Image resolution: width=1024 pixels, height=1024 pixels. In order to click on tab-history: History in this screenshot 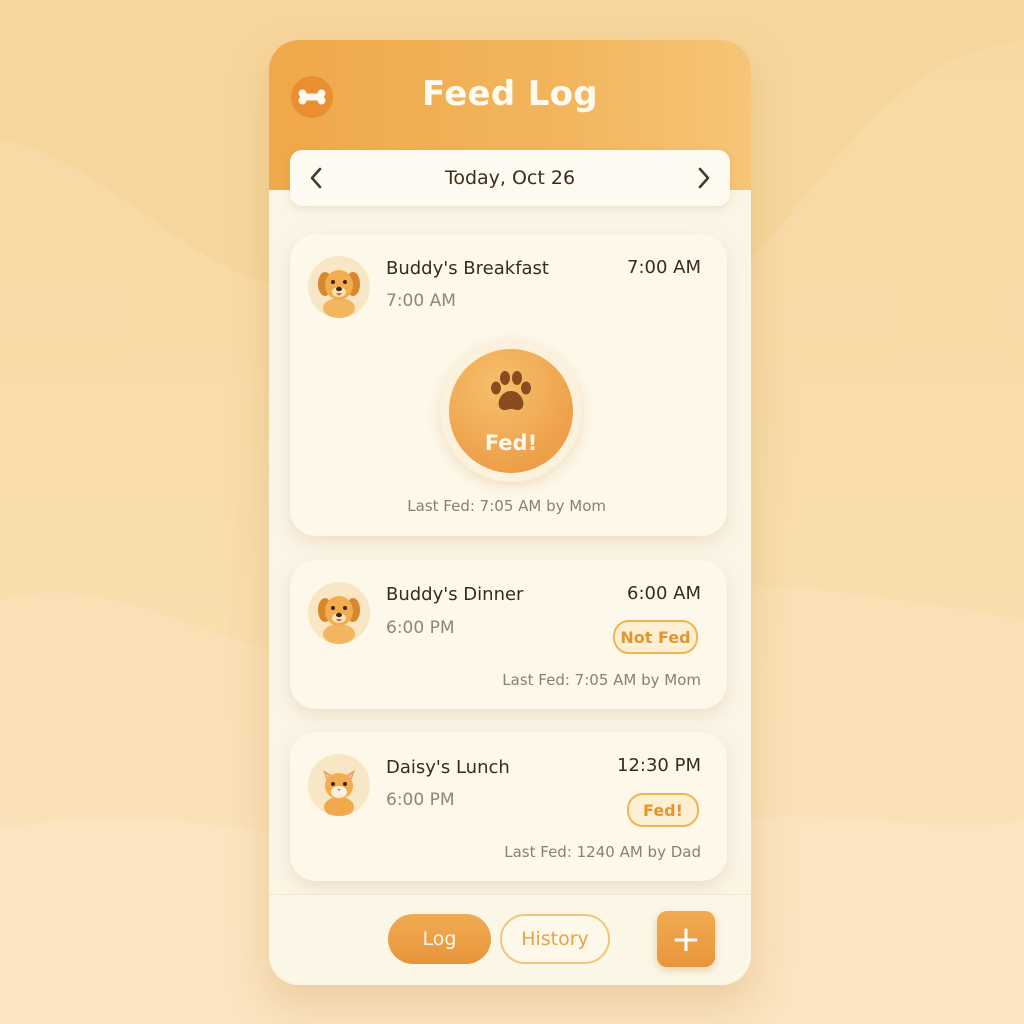, I will do `click(555, 939)`.